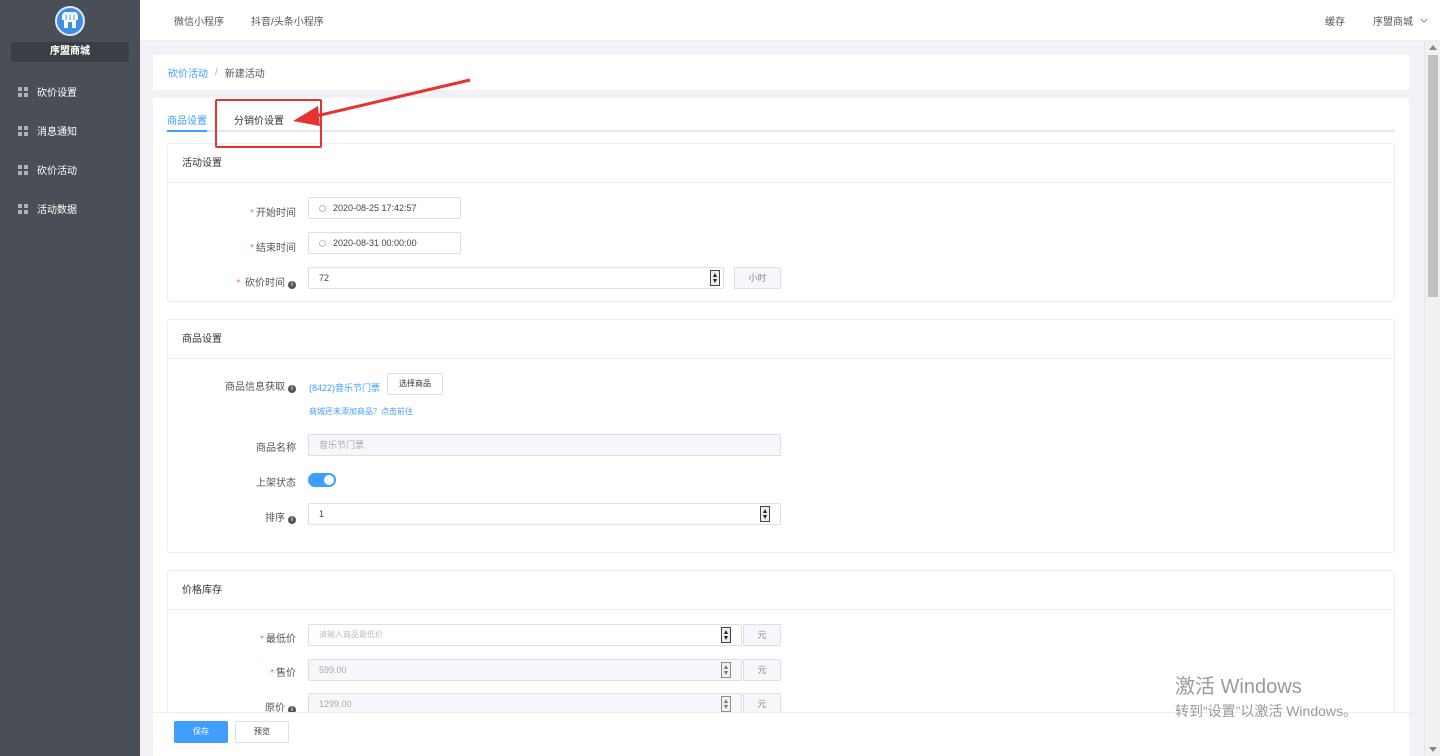 The height and width of the screenshot is (756, 1440). Describe the element at coordinates (287, 20) in the screenshot. I see `tab-douyin-miniprogram: 抖音/头条小程序` at that location.